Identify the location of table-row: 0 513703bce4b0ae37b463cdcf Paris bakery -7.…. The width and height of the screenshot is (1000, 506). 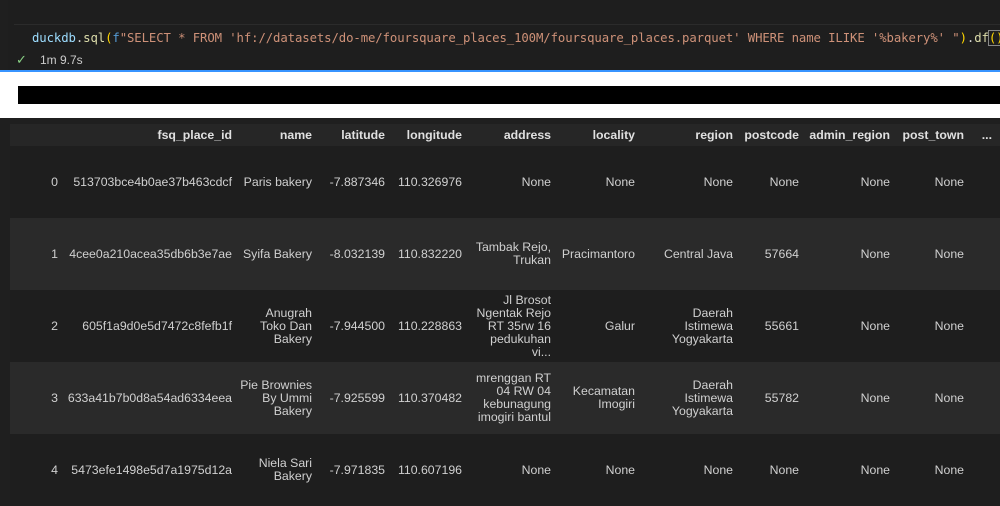
(505, 182).